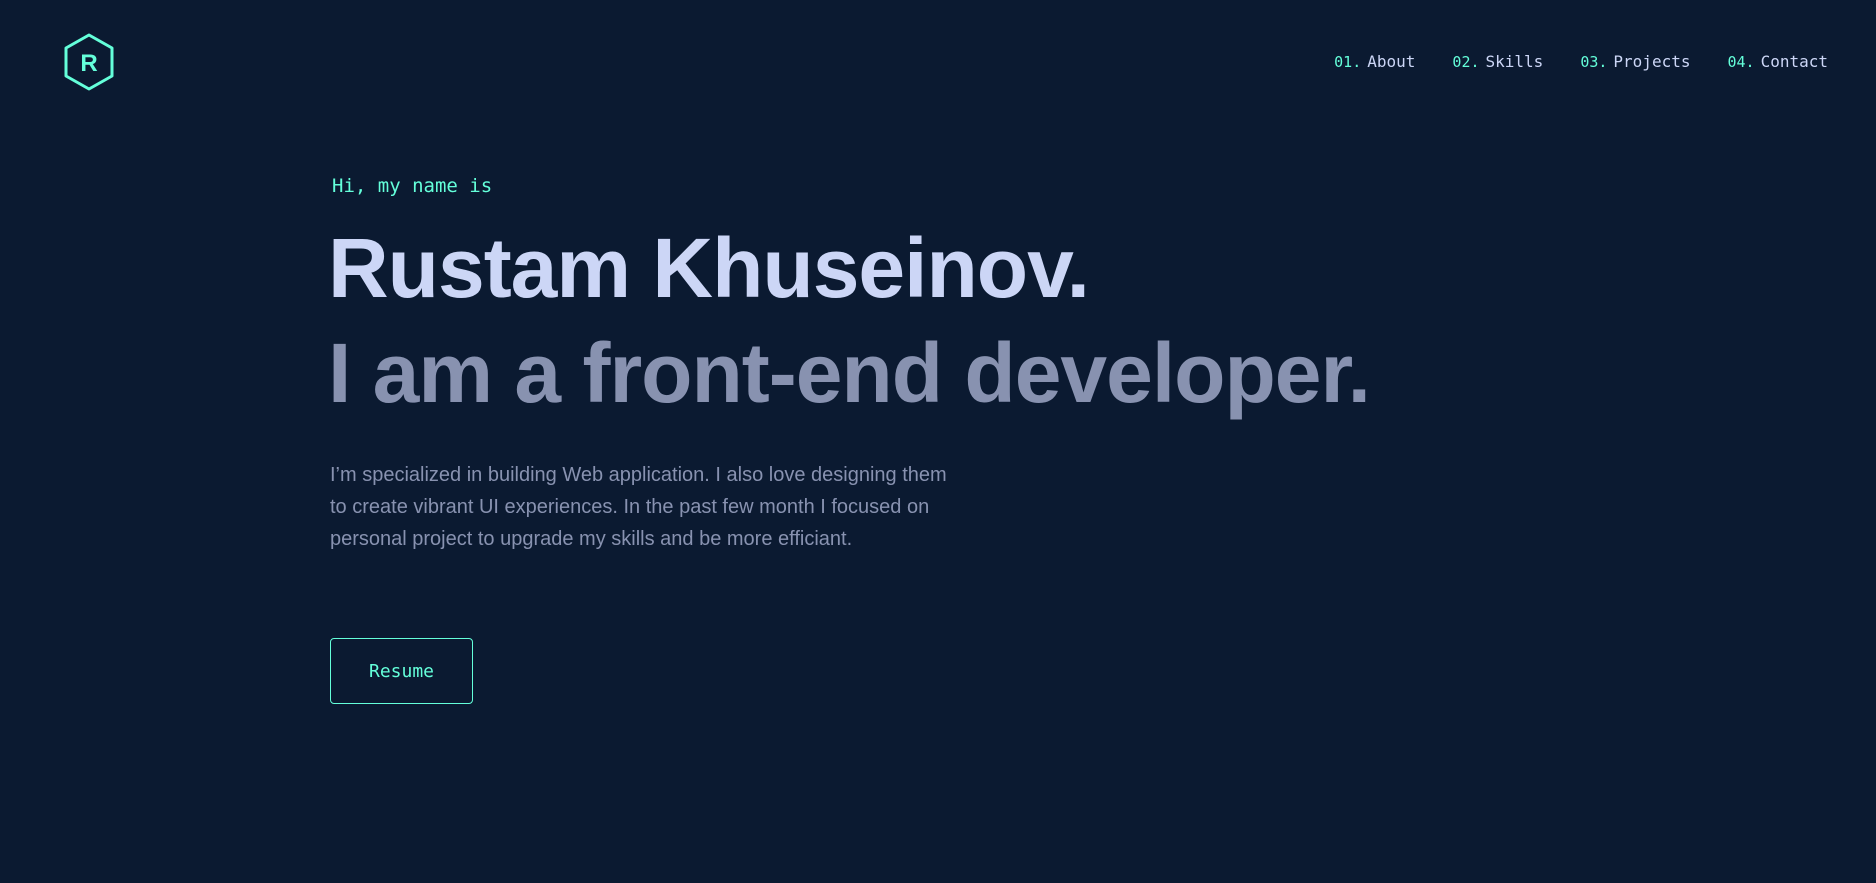 This screenshot has height=883, width=1876. I want to click on nav-item-number: 04., so click(1741, 62).